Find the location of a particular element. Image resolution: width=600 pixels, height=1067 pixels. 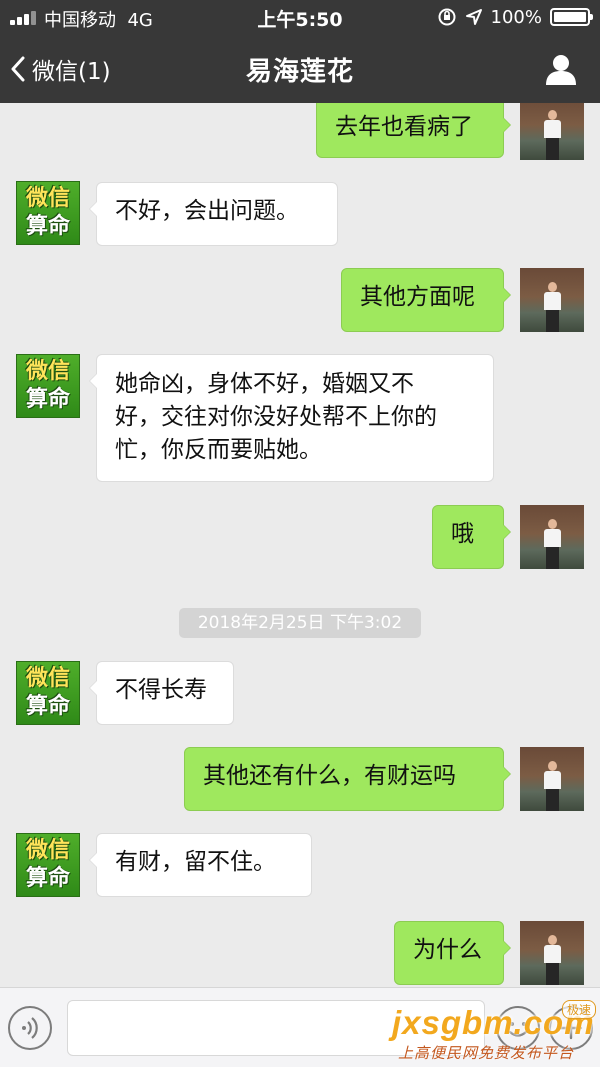

battery-icon is located at coordinates (571, 17).